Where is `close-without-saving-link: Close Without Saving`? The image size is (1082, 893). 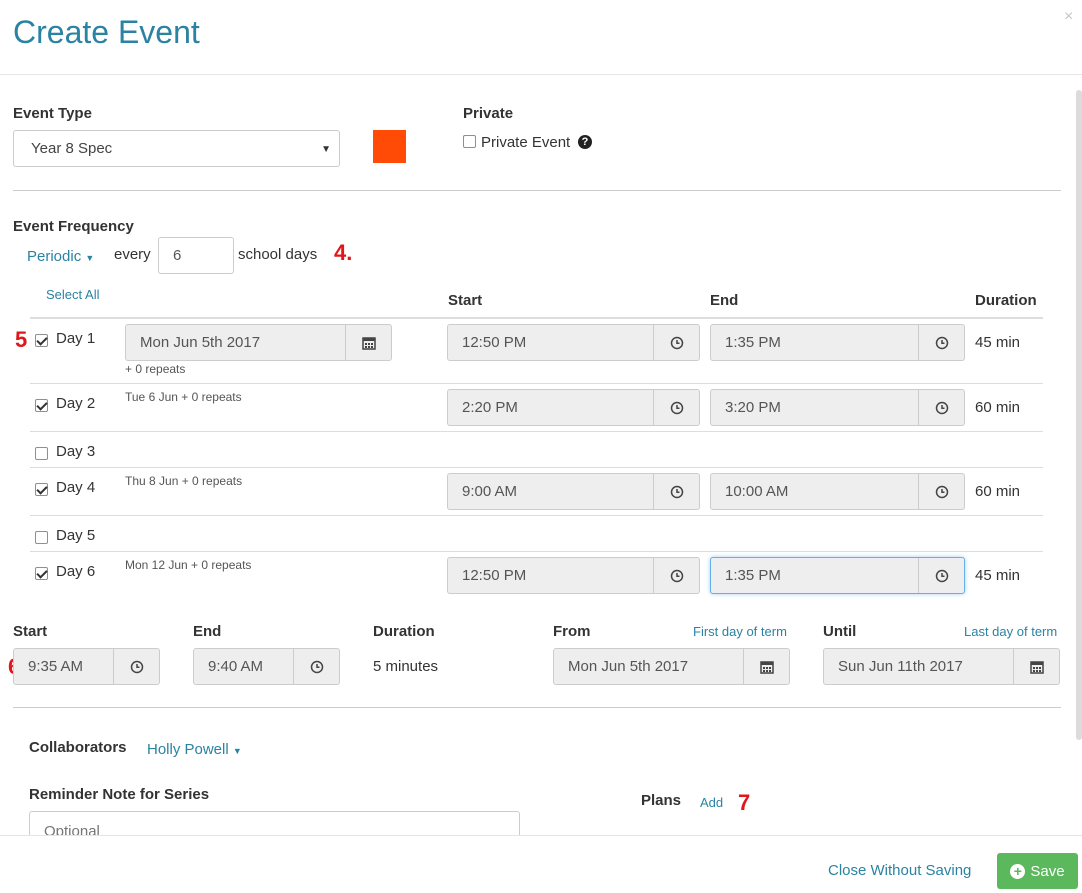
close-without-saving-link: Close Without Saving is located at coordinates (899, 870).